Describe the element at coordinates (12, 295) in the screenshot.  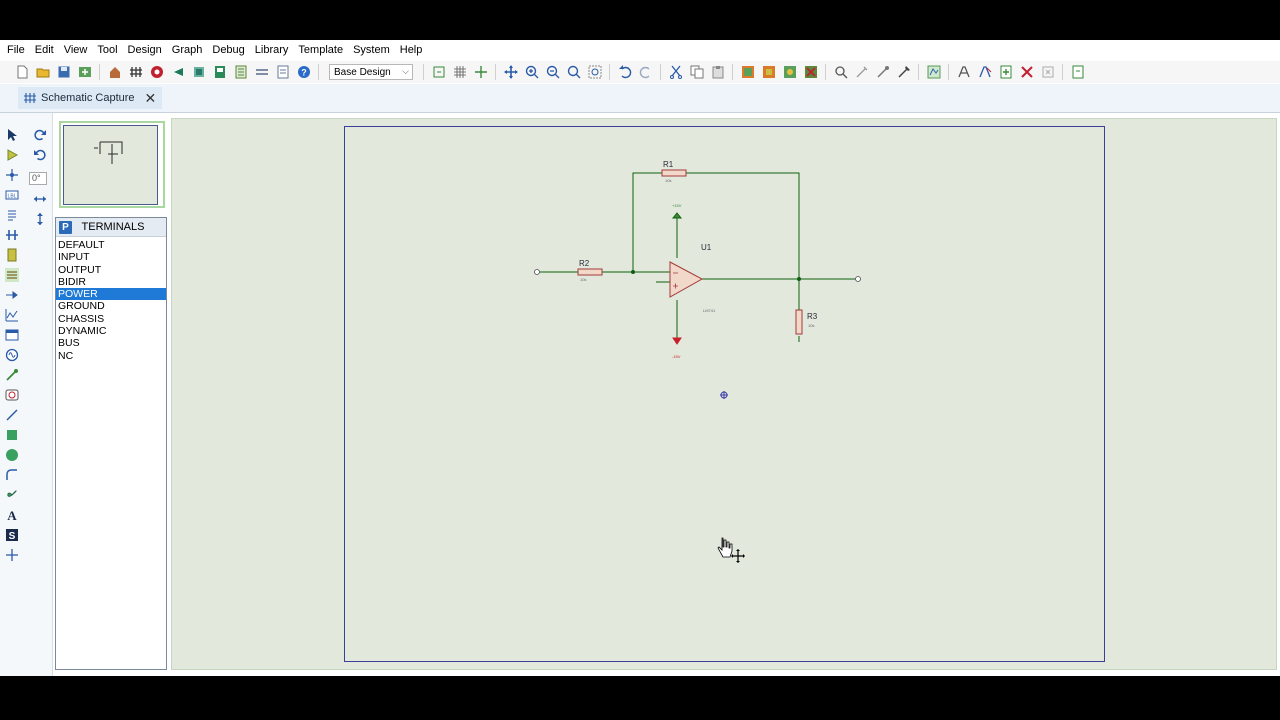
I see `device-pins-icon` at that location.